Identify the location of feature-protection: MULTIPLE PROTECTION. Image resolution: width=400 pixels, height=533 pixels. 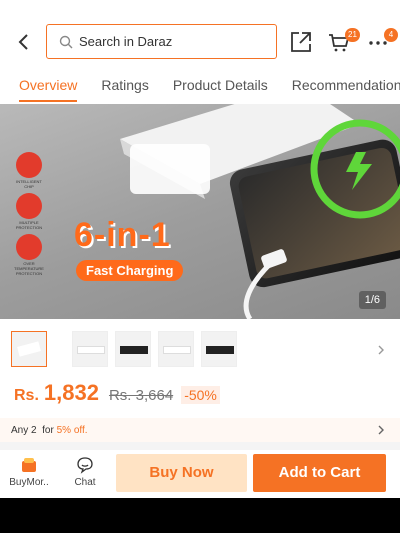
(29, 211).